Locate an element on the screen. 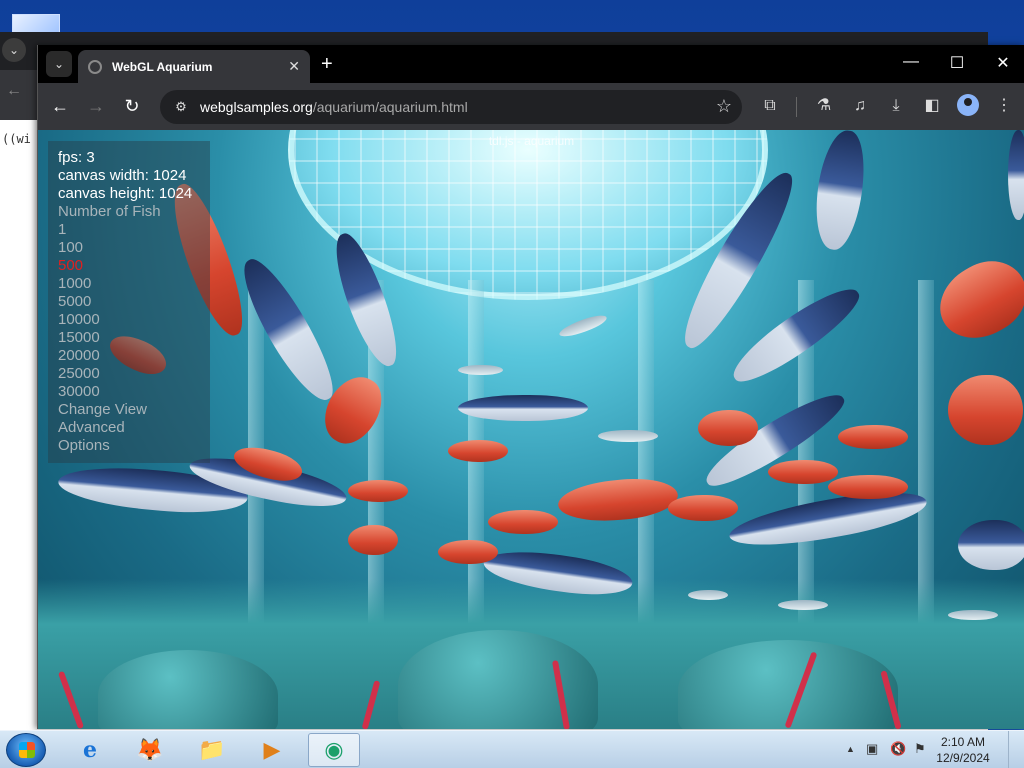  clock-date: 12/9/2024 is located at coordinates (963, 758).